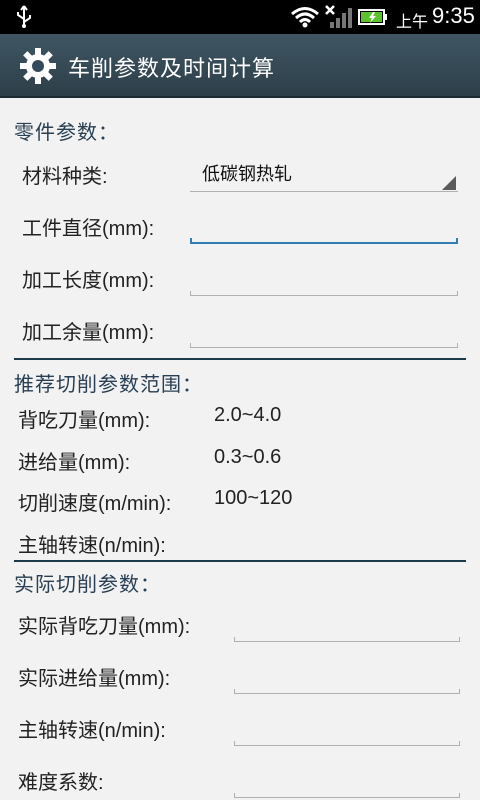  What do you see at coordinates (92, 546) in the screenshot?
I see `rec-rpm-label: 主轴转速(n/min):` at bounding box center [92, 546].